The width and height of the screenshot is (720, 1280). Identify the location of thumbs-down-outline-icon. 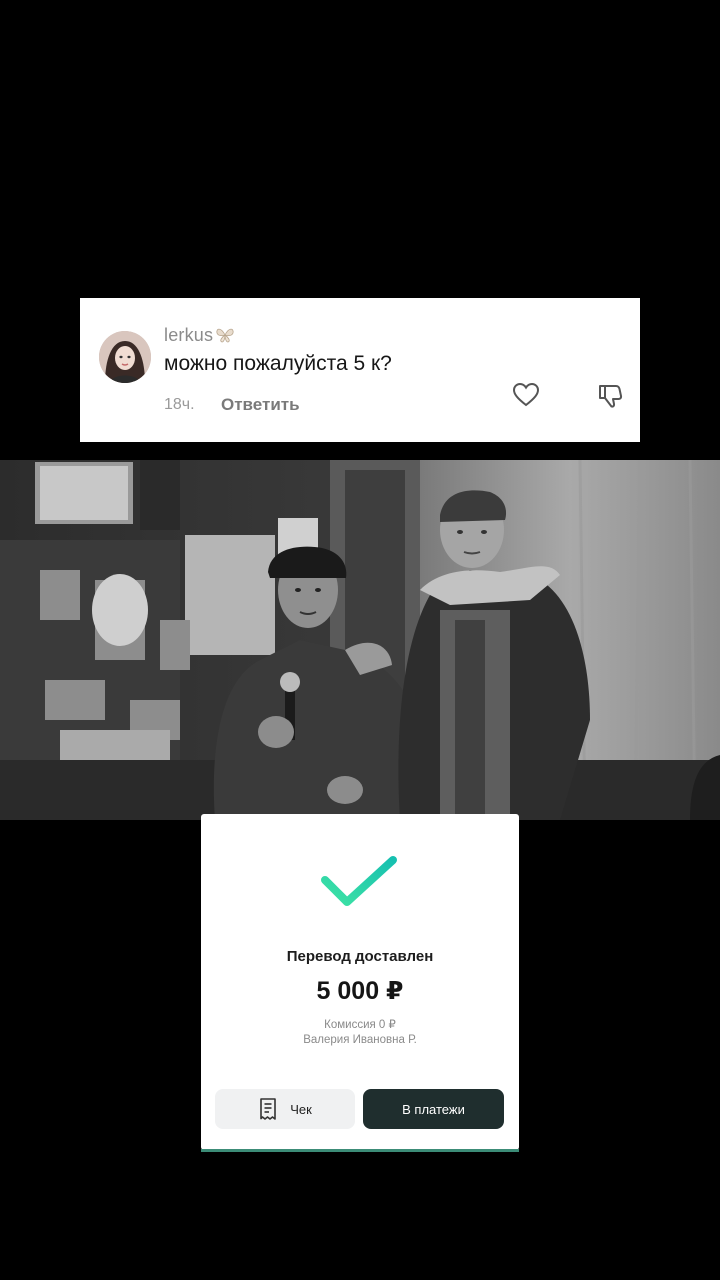
(610, 396).